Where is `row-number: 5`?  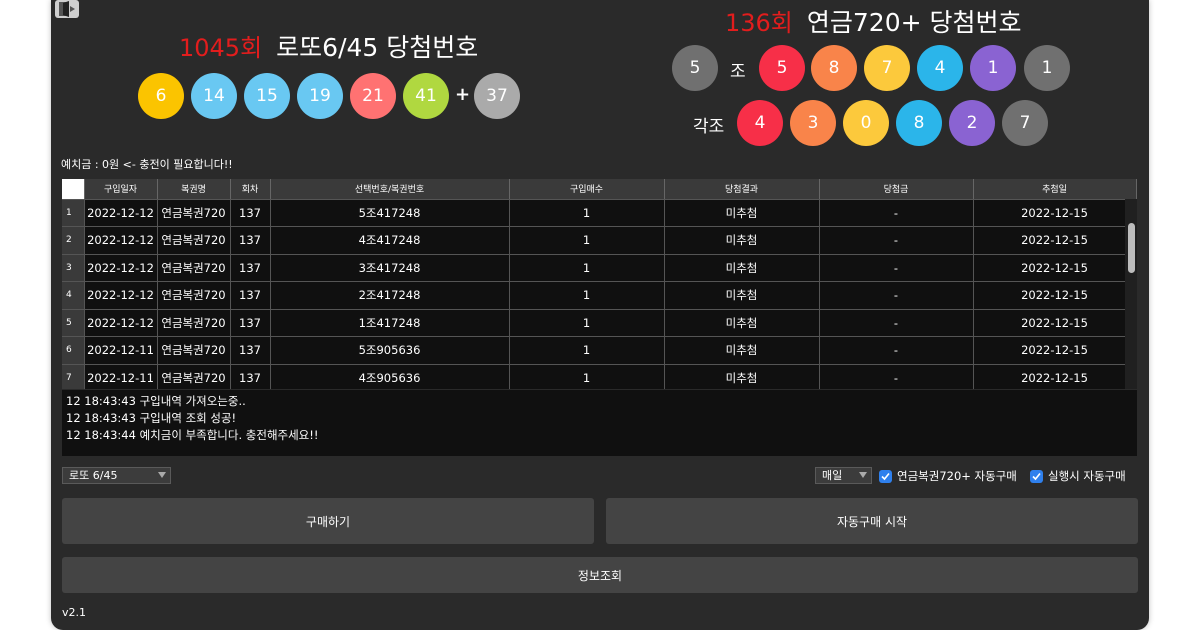 row-number: 5 is located at coordinates (73, 323).